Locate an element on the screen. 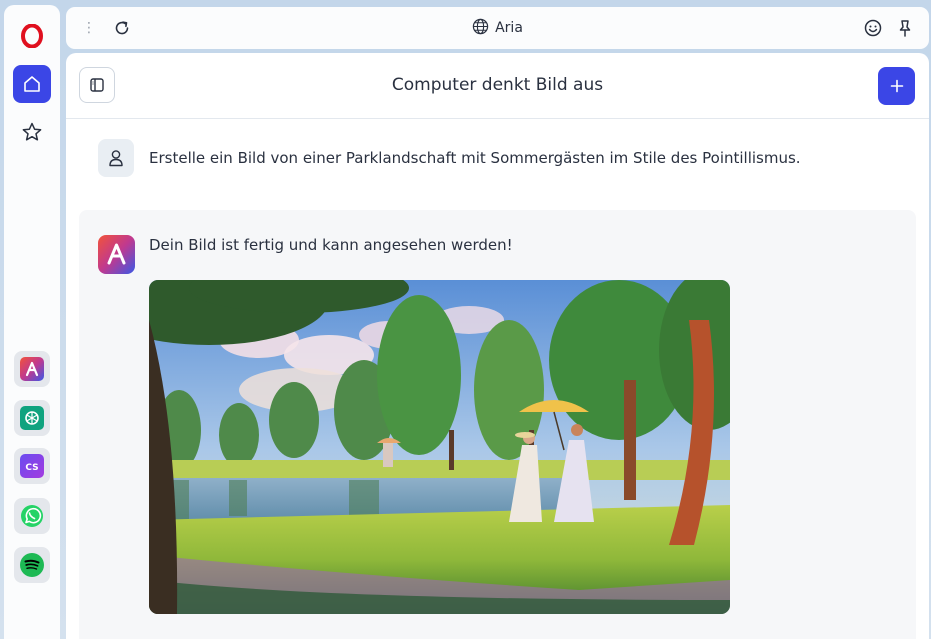 This screenshot has width=931, height=639. bookmarks-button is located at coordinates (32, 132).